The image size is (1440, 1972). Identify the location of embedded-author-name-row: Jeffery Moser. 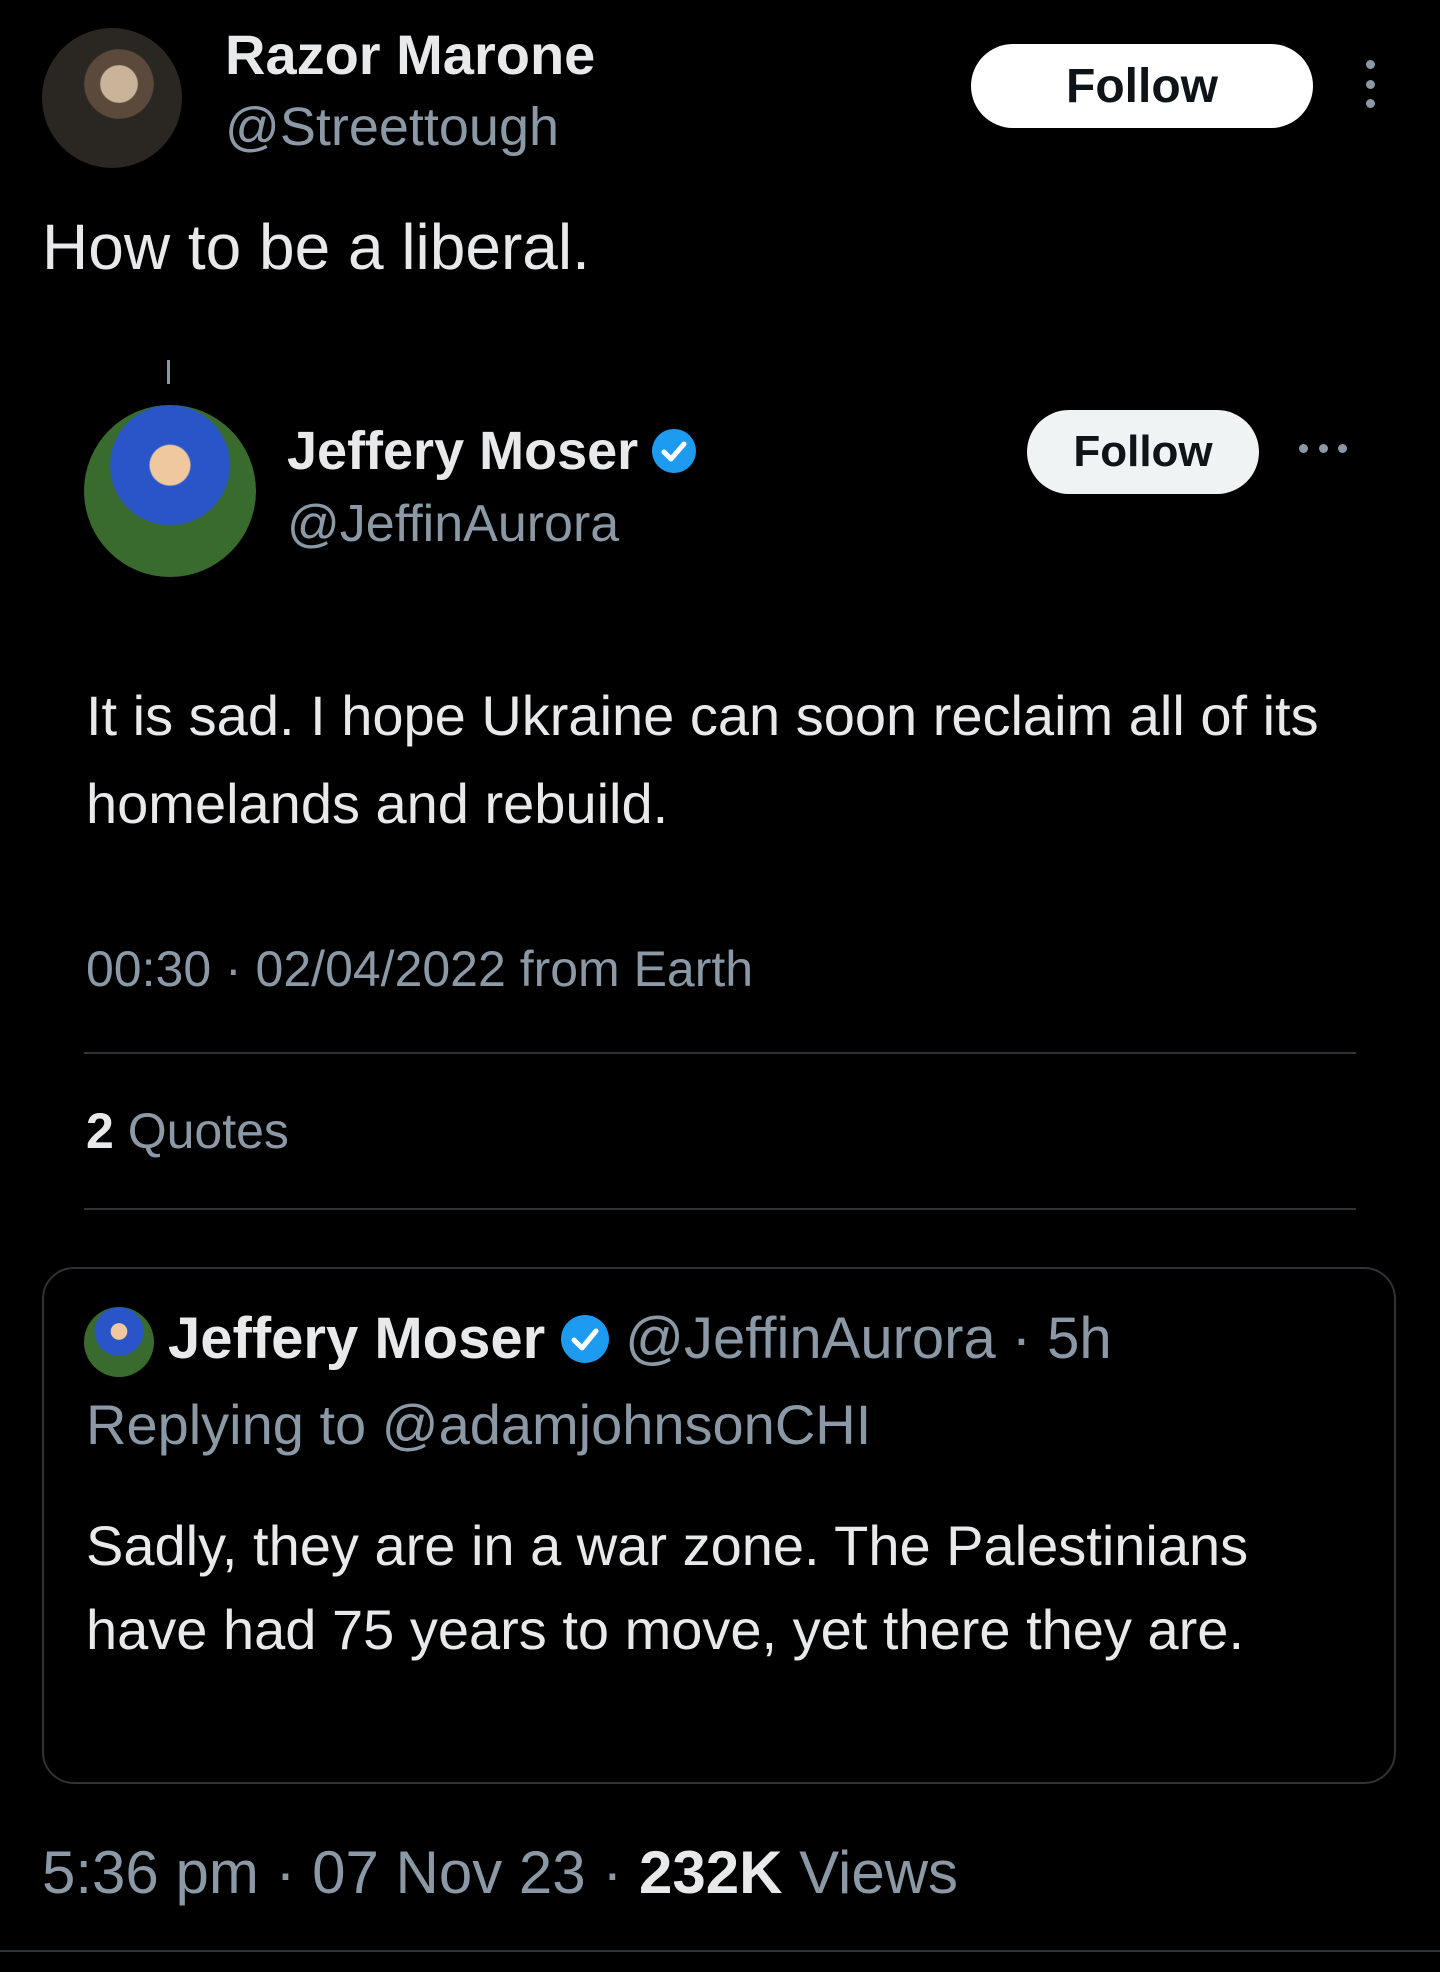
(492, 451).